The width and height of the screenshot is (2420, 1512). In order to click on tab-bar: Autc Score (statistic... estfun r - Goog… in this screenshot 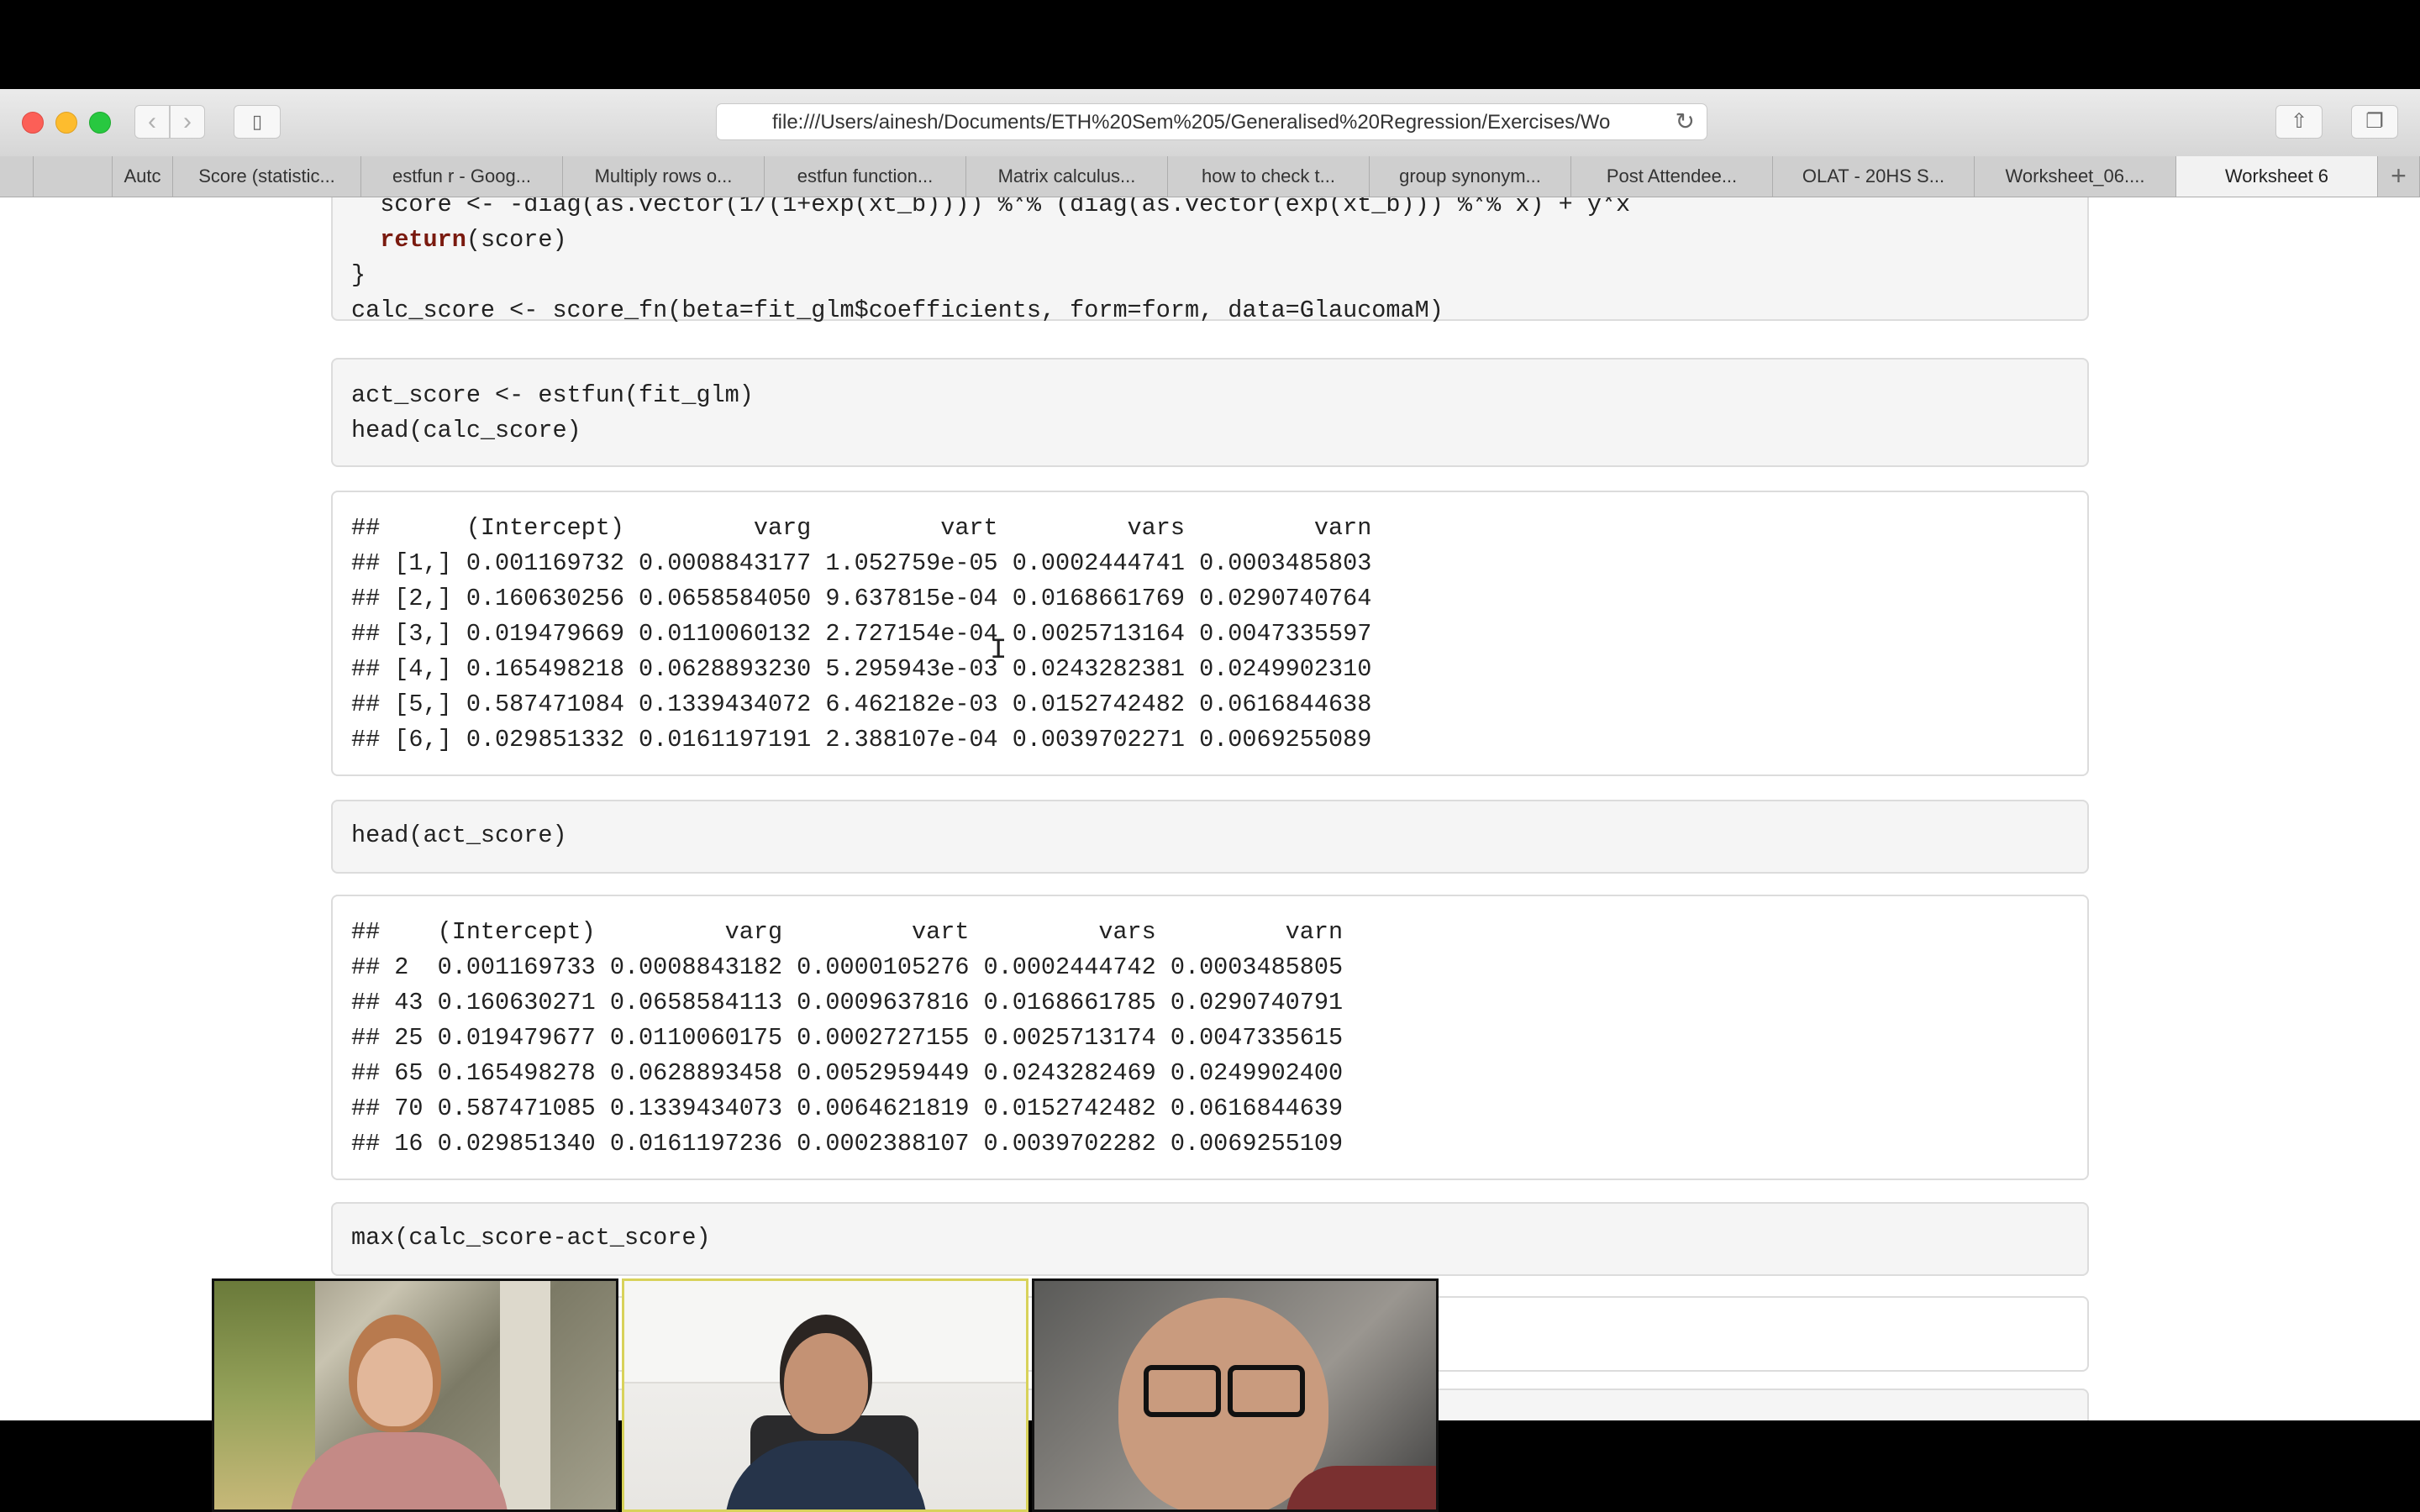, I will do `click(1210, 176)`.